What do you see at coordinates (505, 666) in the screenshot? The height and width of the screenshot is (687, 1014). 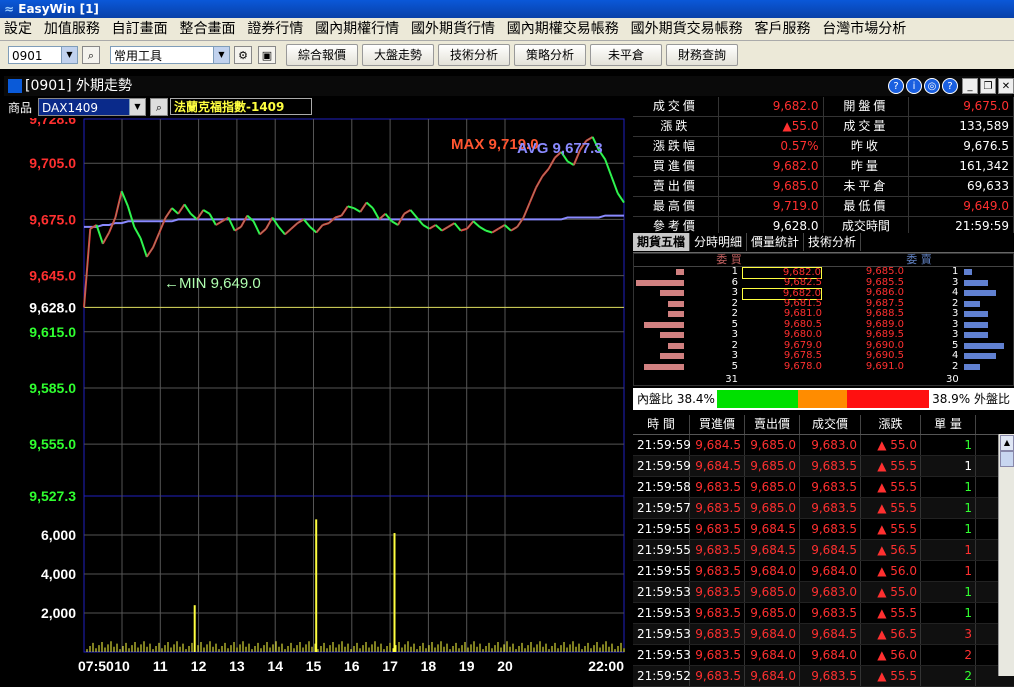 I see `x-tick-label: 20` at bounding box center [505, 666].